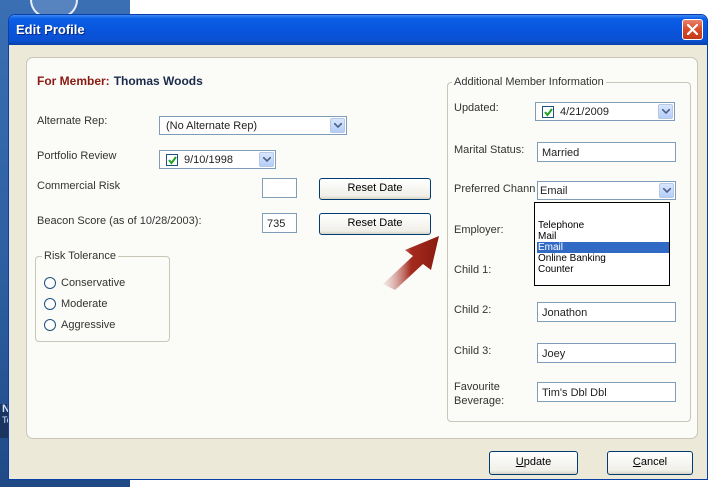  What do you see at coordinates (519, 462) in the screenshot?
I see `update-mnemonic: U` at bounding box center [519, 462].